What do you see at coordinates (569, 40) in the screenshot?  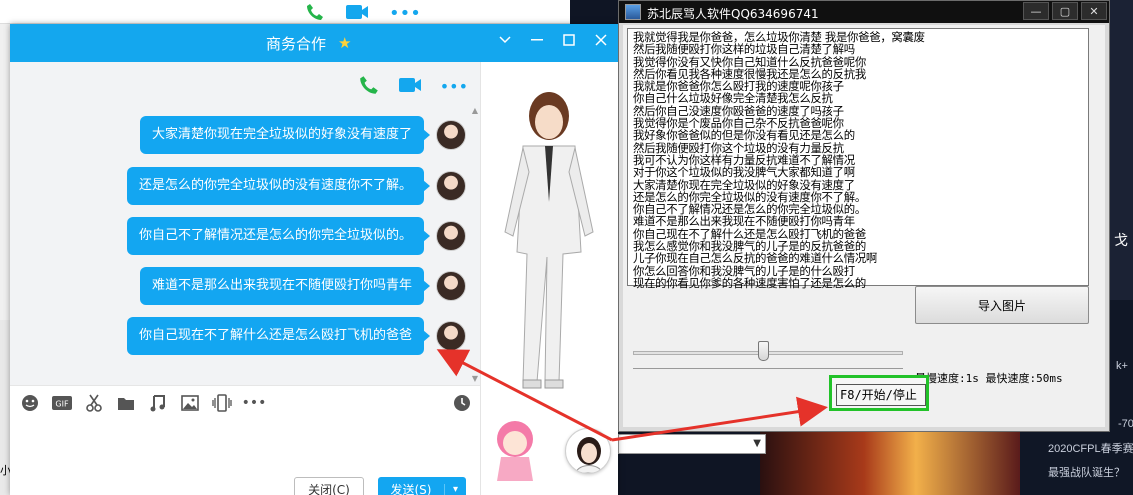 I see `maximize-button` at bounding box center [569, 40].